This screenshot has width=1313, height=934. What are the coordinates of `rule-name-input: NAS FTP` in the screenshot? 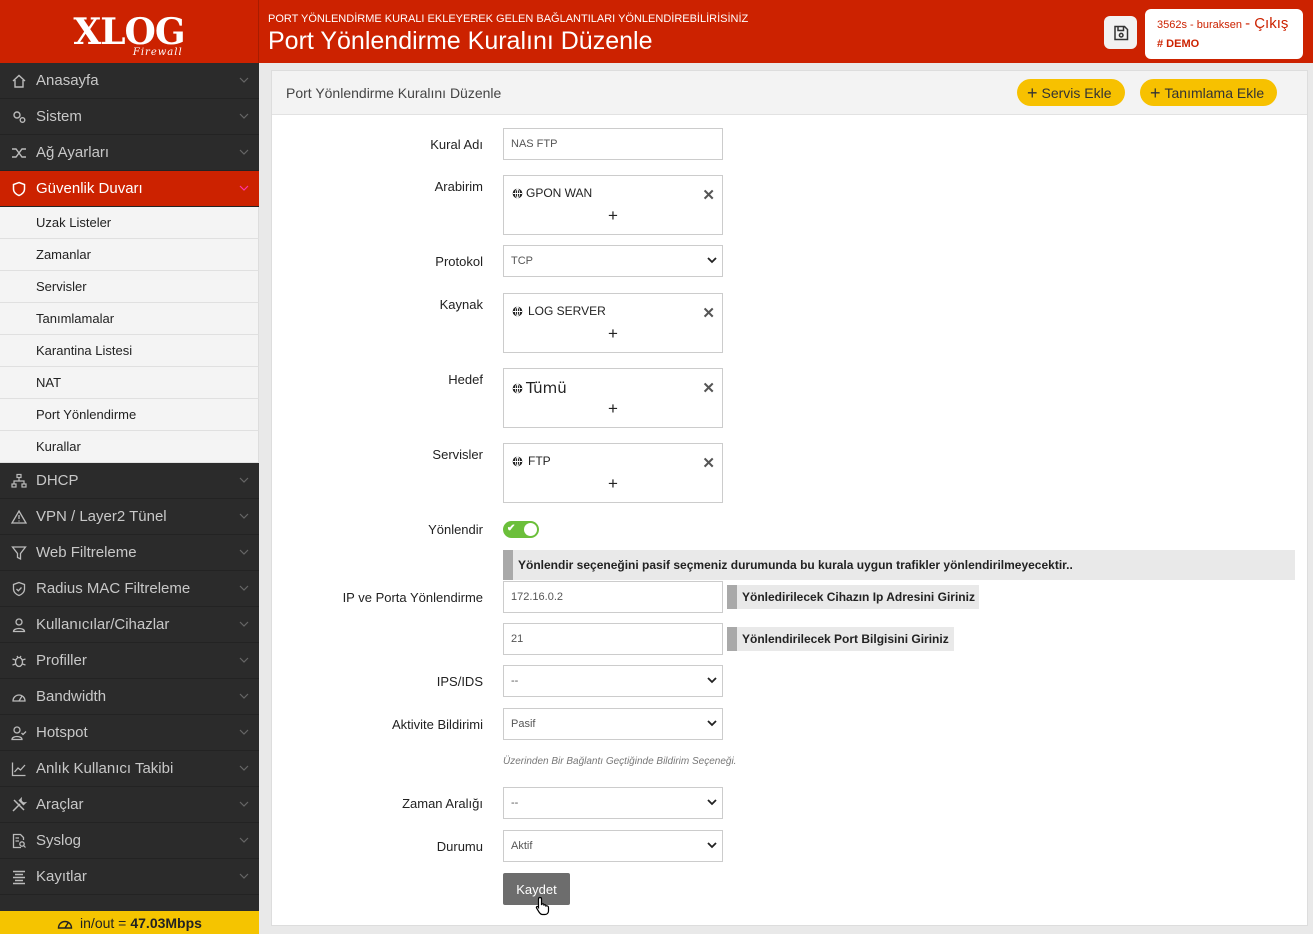 It's located at (613, 144).